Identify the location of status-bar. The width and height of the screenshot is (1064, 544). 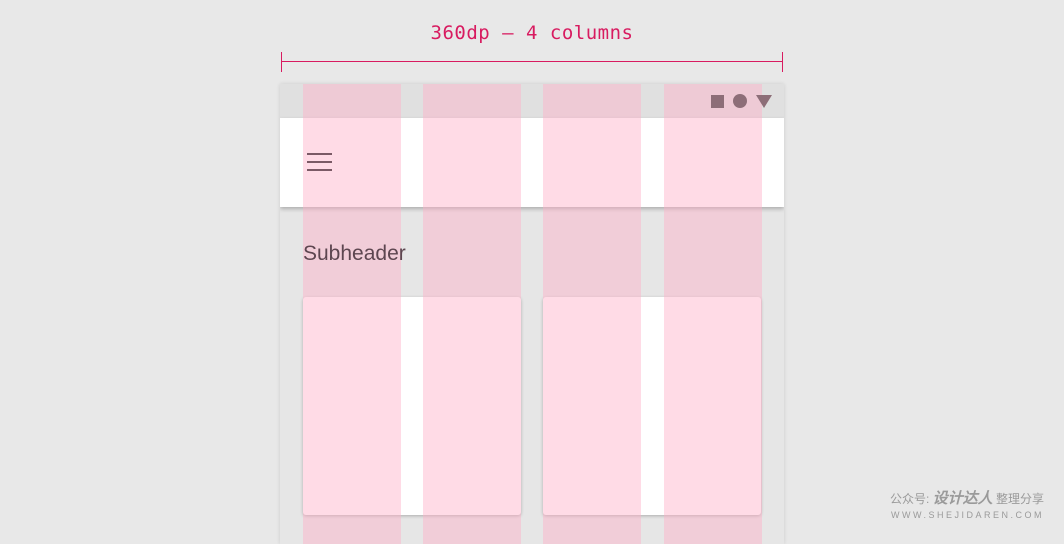
(532, 101).